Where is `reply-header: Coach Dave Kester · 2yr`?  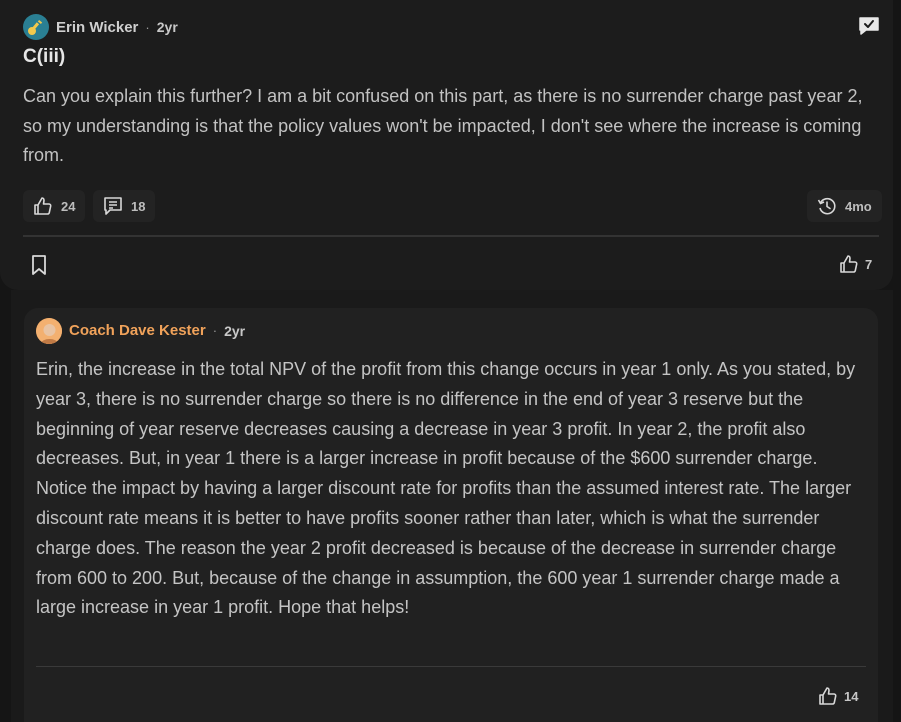 reply-header: Coach Dave Kester · 2yr is located at coordinates (140, 330).